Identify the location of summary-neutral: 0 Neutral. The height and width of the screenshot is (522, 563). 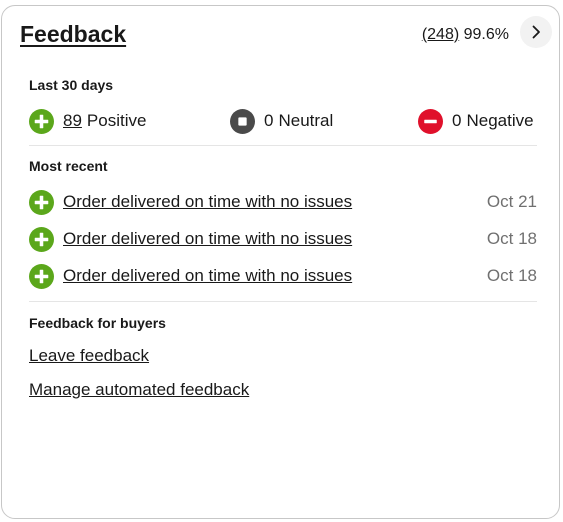
(281, 121).